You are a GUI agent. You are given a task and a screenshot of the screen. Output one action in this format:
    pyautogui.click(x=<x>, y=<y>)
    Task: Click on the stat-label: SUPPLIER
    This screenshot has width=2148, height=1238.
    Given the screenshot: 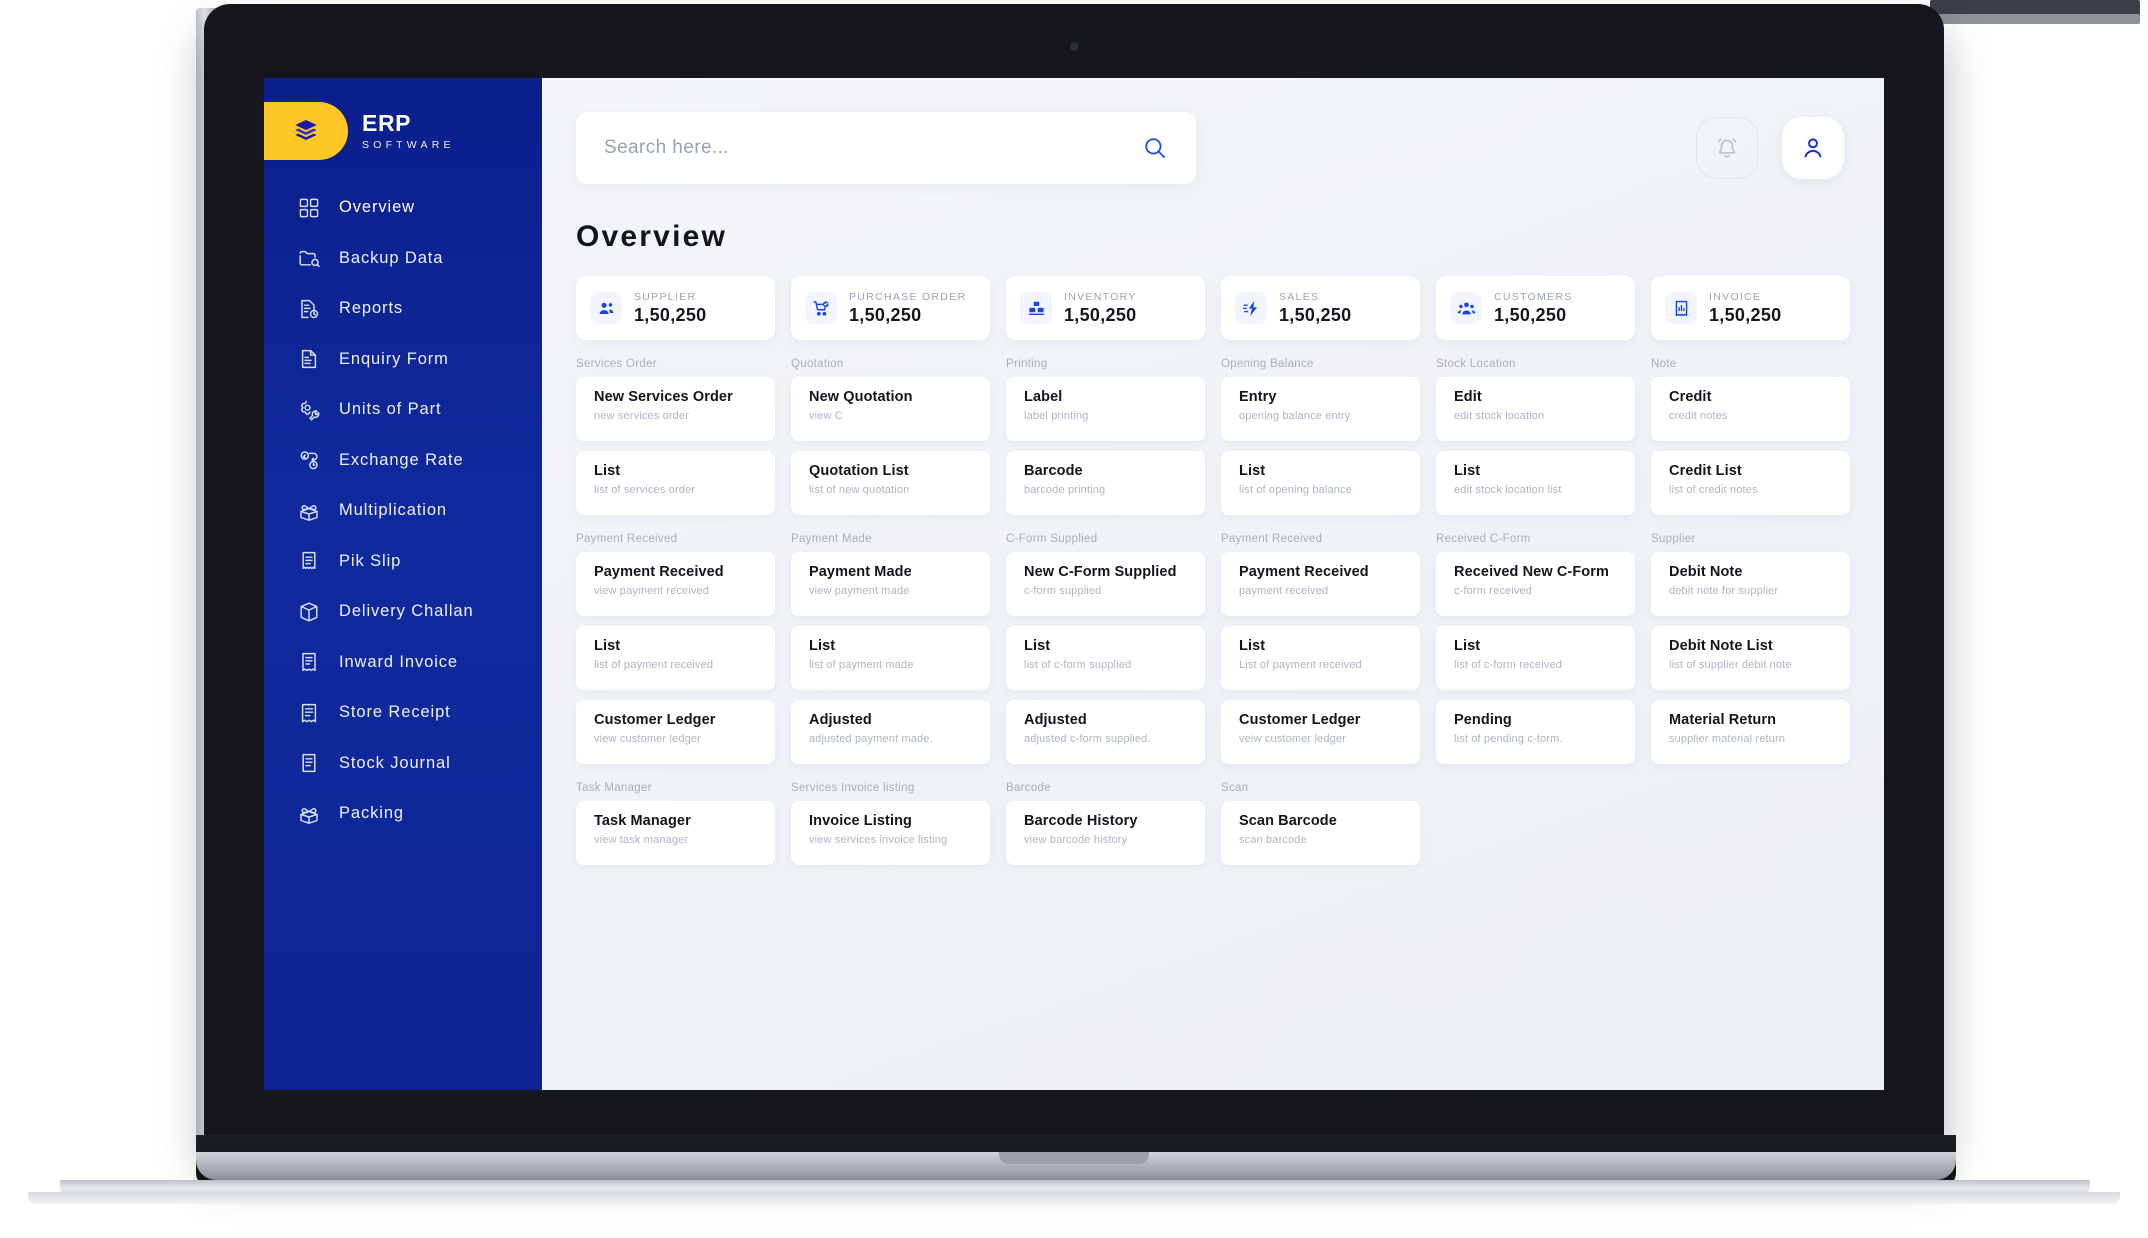 What is the action you would take?
    pyautogui.click(x=665, y=296)
    